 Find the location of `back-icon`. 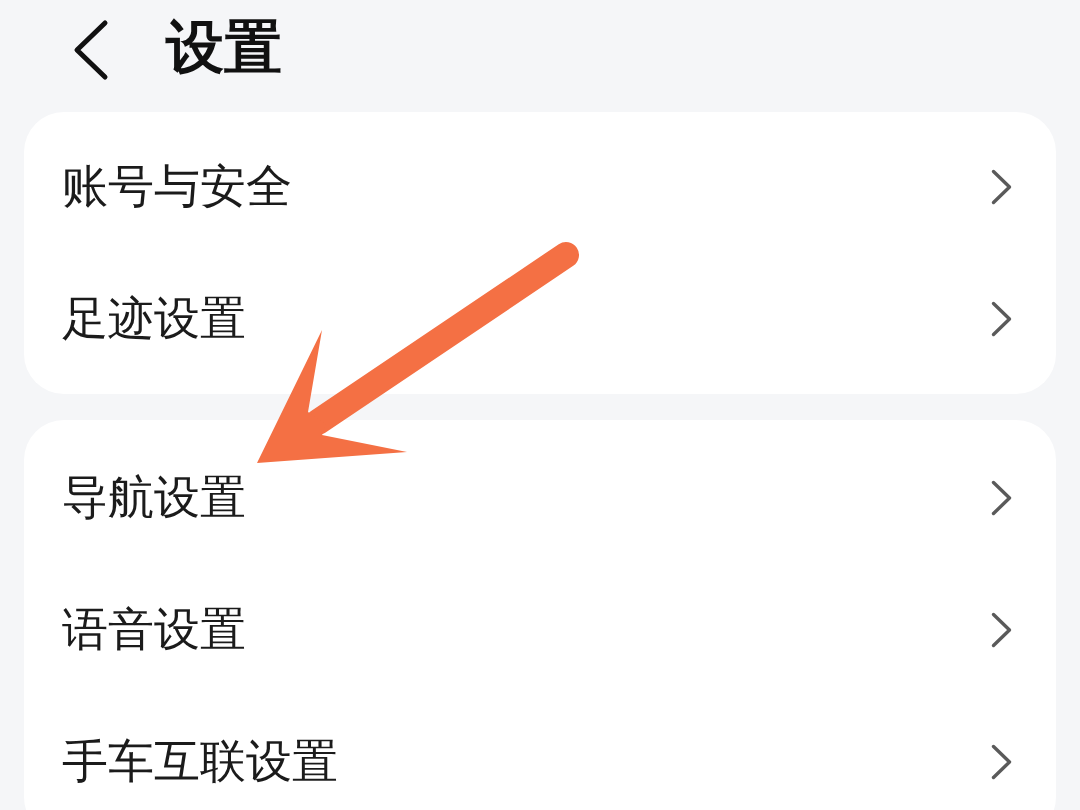

back-icon is located at coordinates (91, 50).